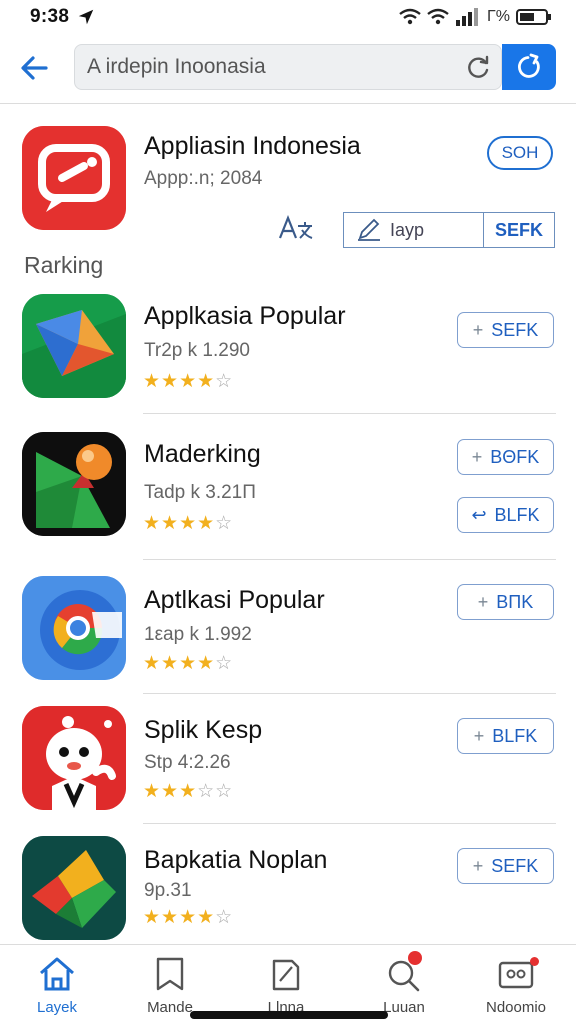 The height and width of the screenshot is (1024, 576). I want to click on get-button: + BΠK, so click(505, 602).